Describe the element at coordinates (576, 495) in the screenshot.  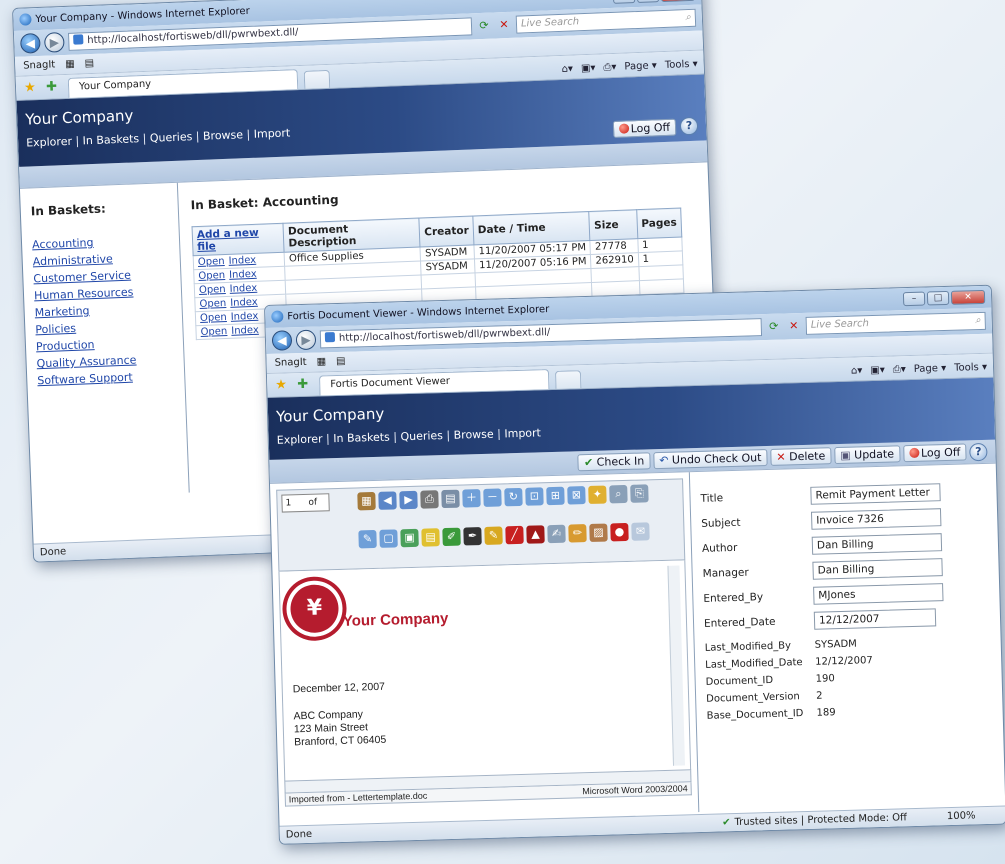
I see `actual-size-icon: ⊠` at that location.